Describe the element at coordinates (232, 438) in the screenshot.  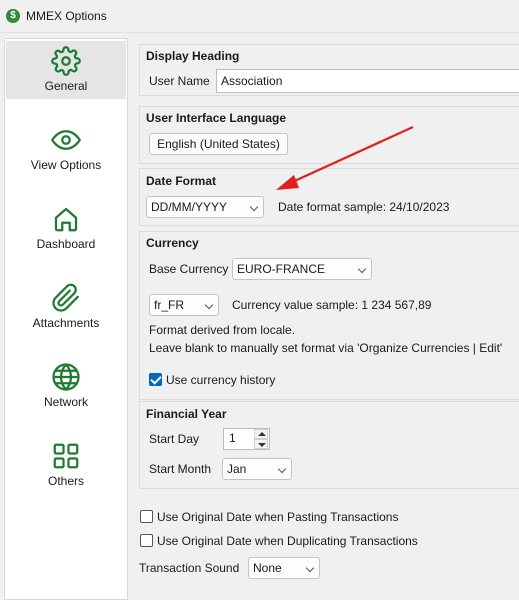
I see `start-day-value: 1` at that location.